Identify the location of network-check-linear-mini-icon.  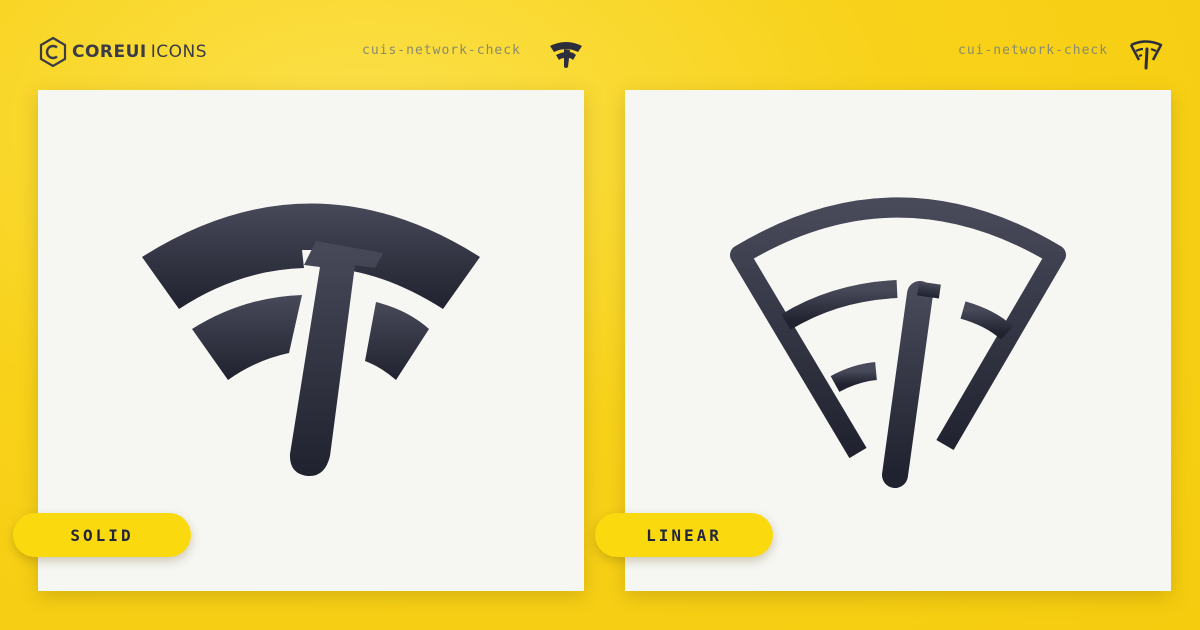
(1146, 55).